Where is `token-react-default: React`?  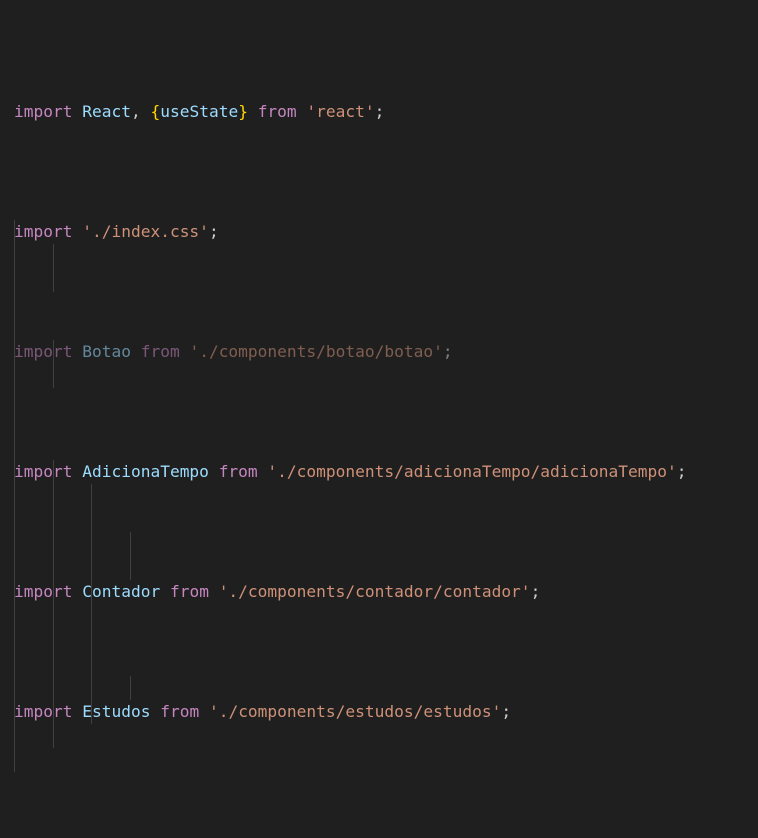
token-react-default: React is located at coordinates (106, 111).